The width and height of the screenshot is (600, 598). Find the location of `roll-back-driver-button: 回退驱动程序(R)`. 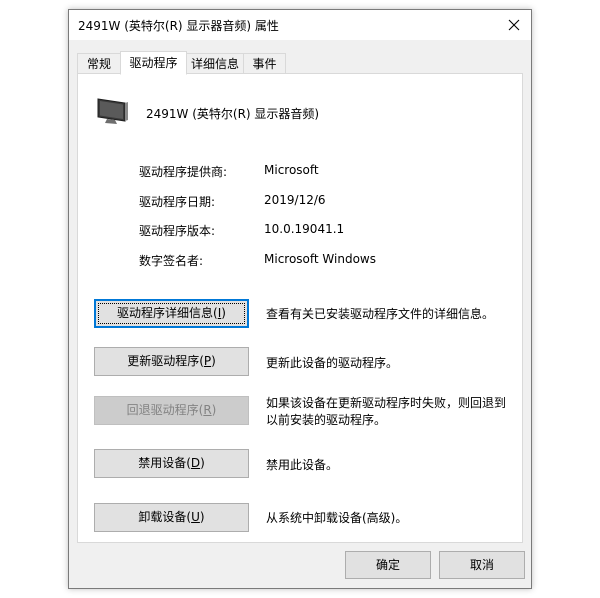

roll-back-driver-button: 回退驱动程序(R) is located at coordinates (171, 410).